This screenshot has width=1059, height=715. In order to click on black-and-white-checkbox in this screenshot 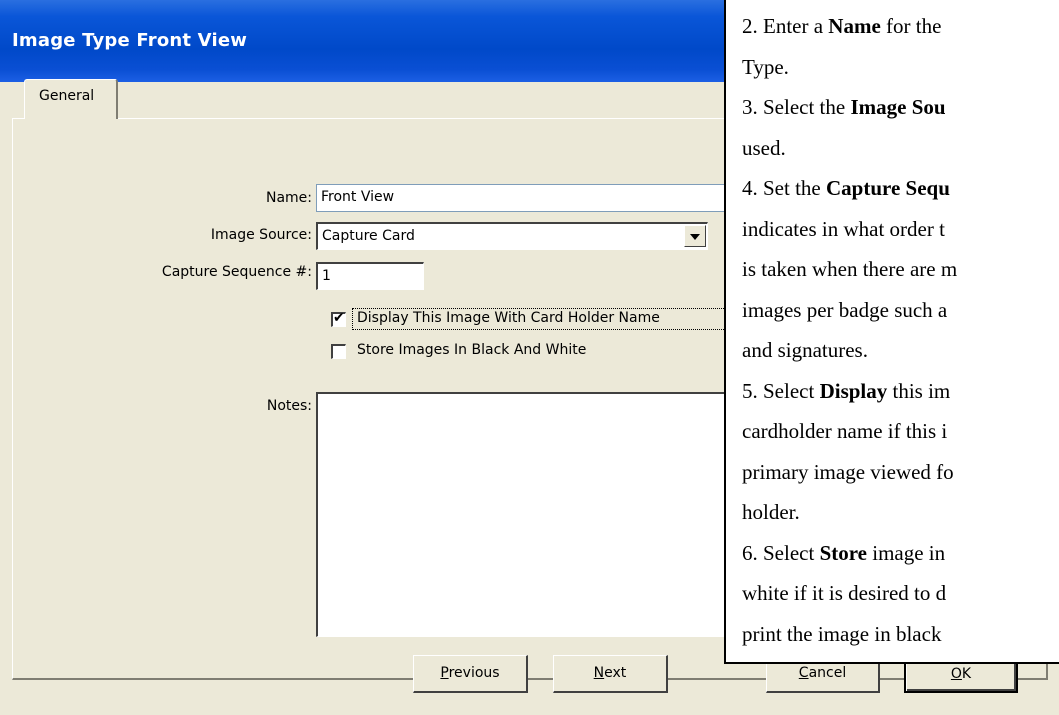, I will do `click(338, 351)`.